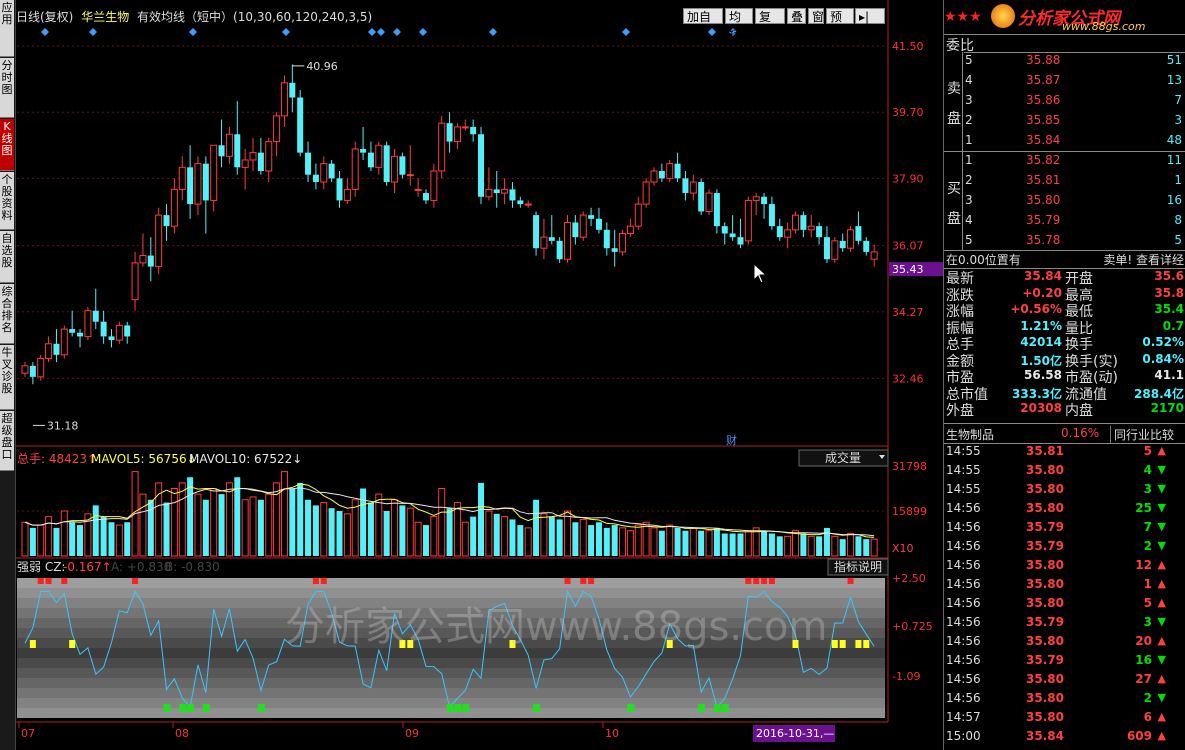 The width and height of the screenshot is (1185, 750). What do you see at coordinates (1043, 160) in the screenshot?
I see `buy-price: 35.82` at bounding box center [1043, 160].